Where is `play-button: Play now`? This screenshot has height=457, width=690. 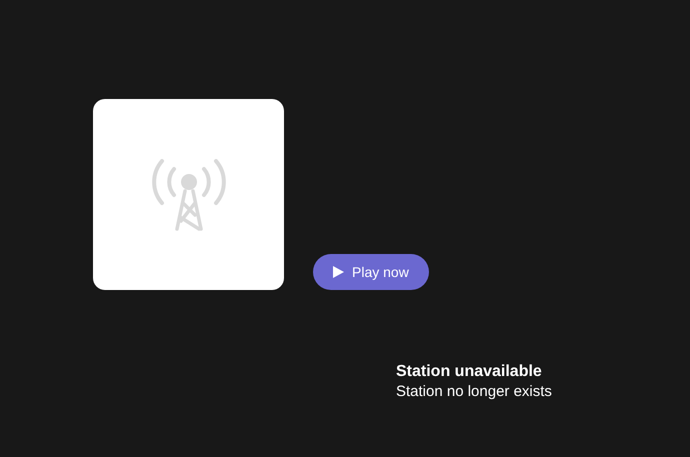
play-button: Play now is located at coordinates (371, 272).